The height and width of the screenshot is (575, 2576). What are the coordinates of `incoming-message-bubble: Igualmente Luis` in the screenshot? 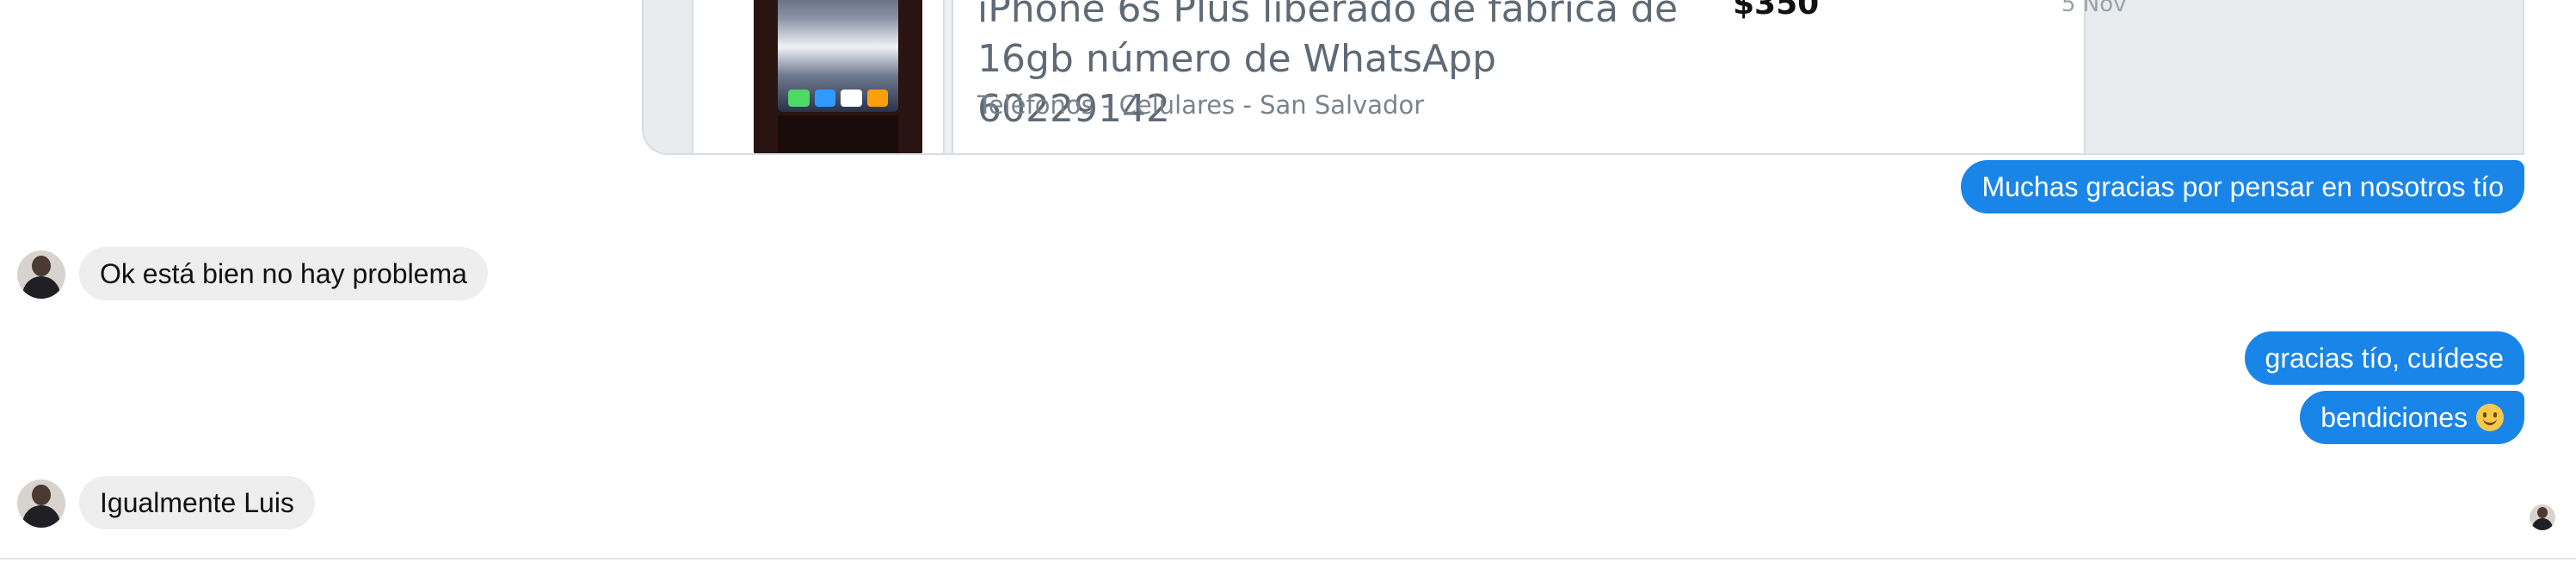 It's located at (197, 503).